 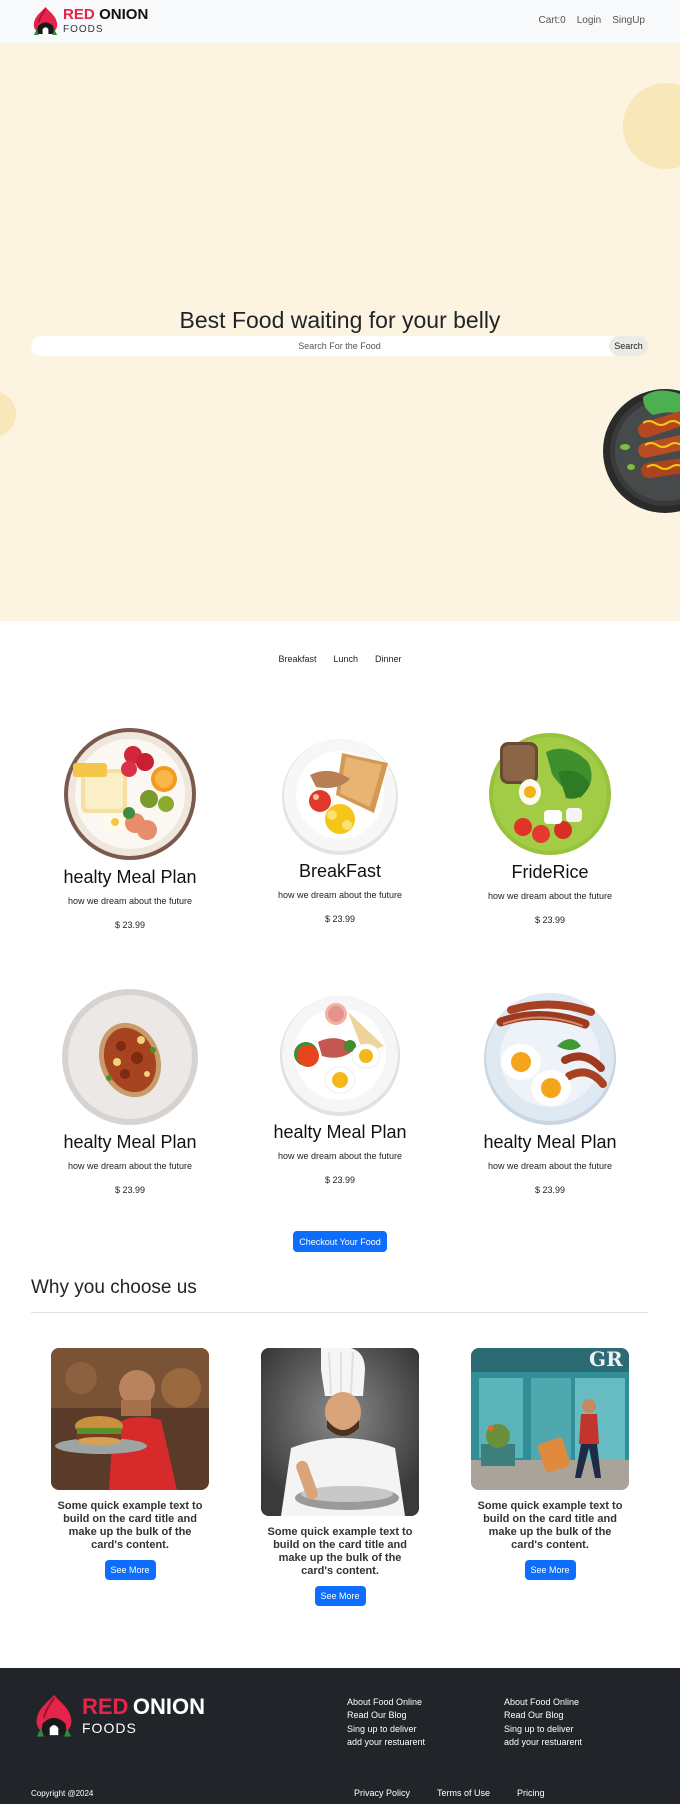 What do you see at coordinates (109, 1727) in the screenshot?
I see `footer-brand-sub: FOODS` at bounding box center [109, 1727].